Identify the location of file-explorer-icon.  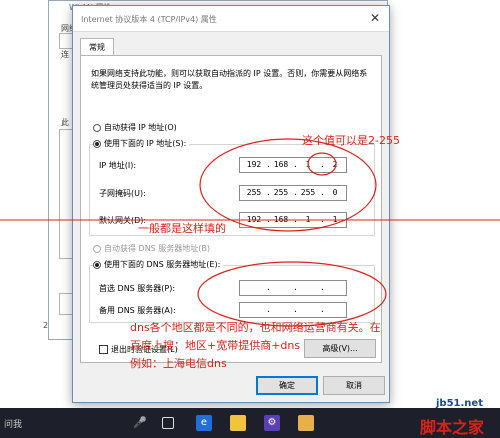
(238, 423).